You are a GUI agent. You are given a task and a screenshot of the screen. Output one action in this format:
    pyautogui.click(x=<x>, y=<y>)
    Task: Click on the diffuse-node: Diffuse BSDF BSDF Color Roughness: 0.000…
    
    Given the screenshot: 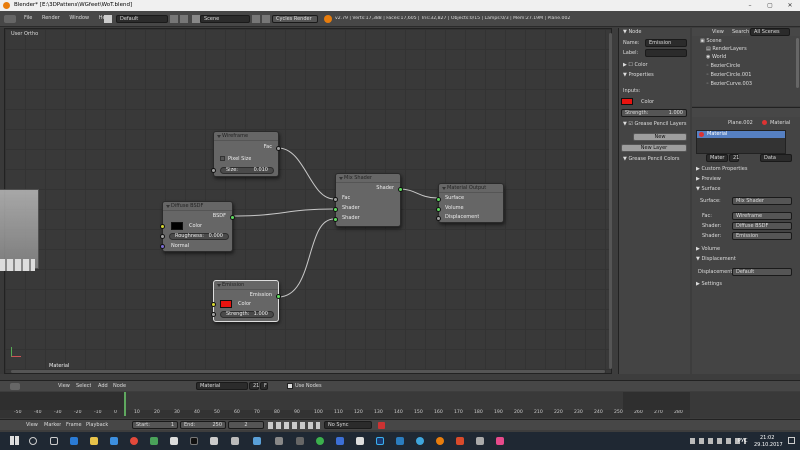 What is the action you would take?
    pyautogui.click(x=197, y=226)
    